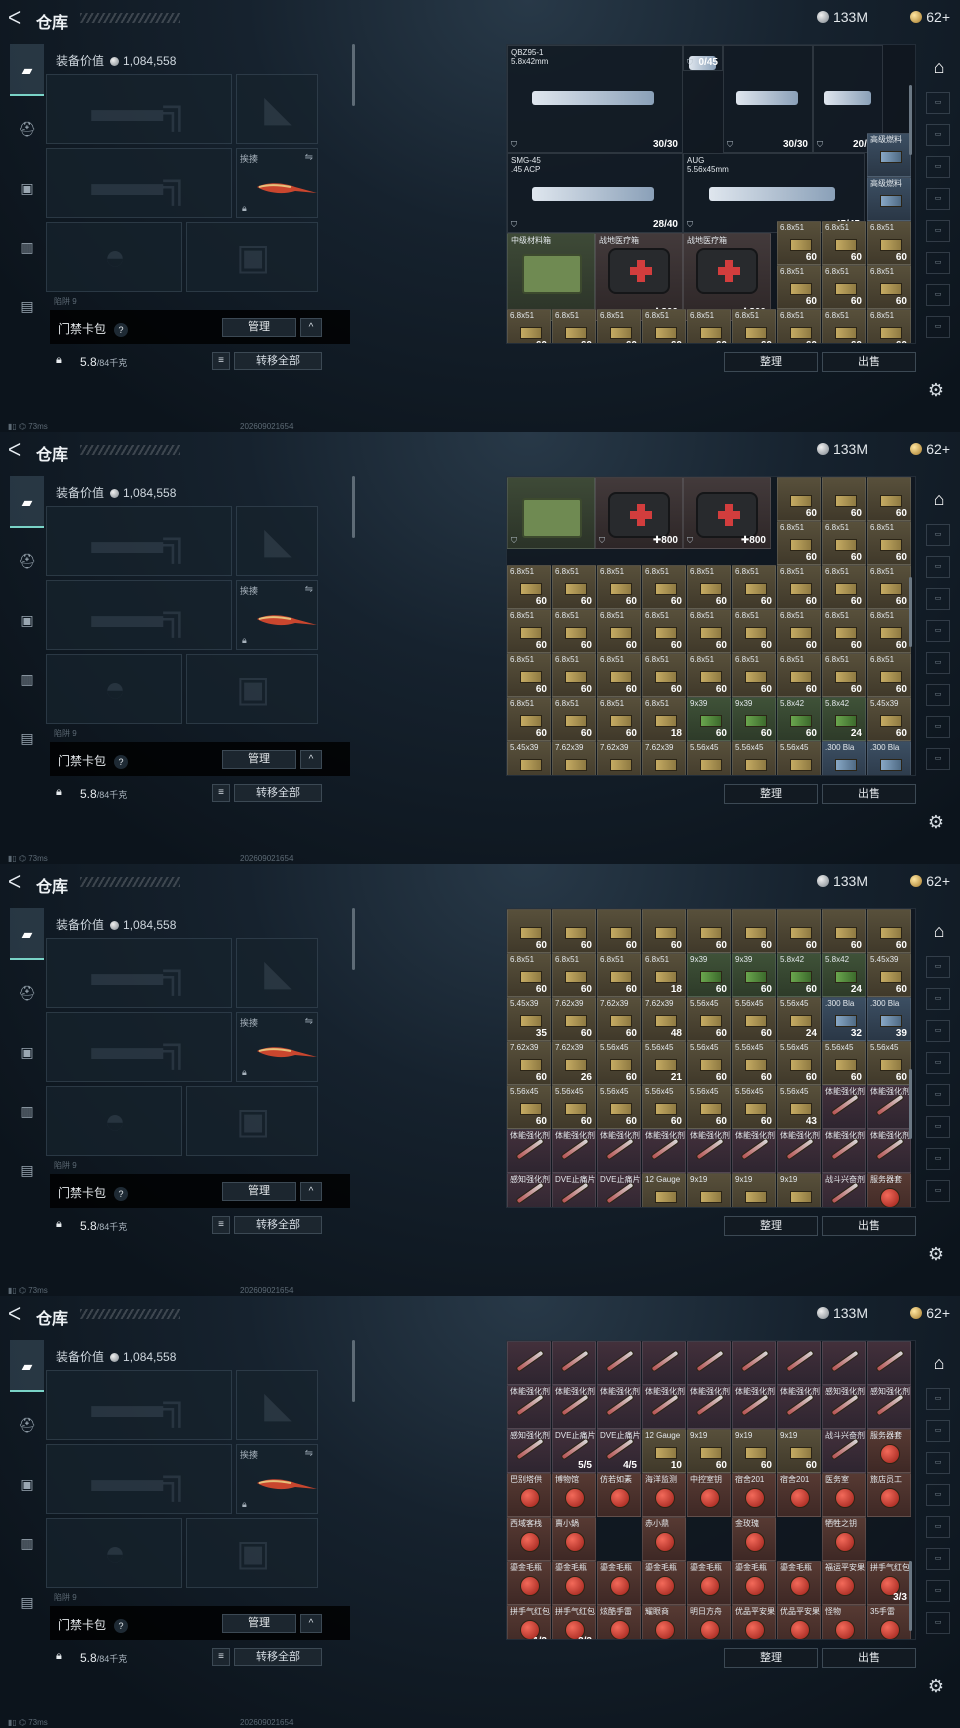 This screenshot has width=960, height=1728. What do you see at coordinates (252, 1553) in the screenshot?
I see `armor-slot: ▣` at bounding box center [252, 1553].